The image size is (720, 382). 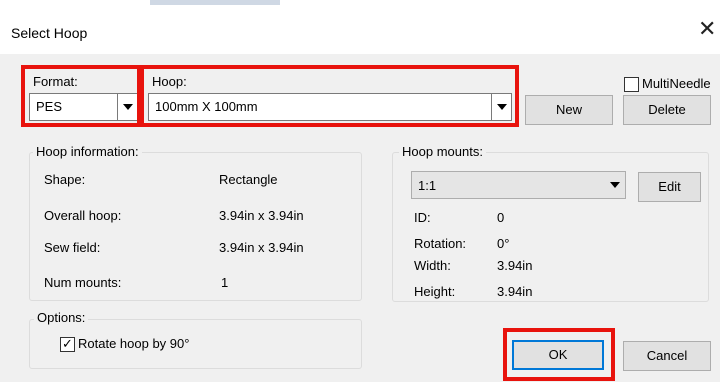 I want to click on mount-rotation-value: 0°, so click(x=503, y=243).